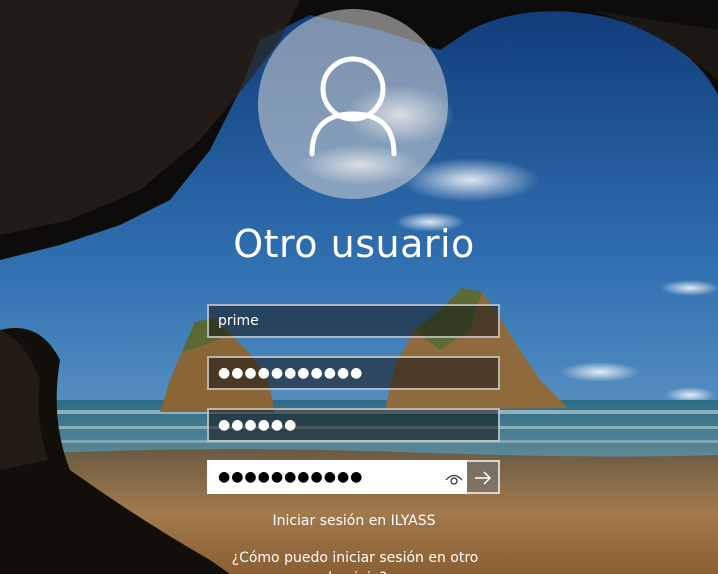 The image size is (718, 574). What do you see at coordinates (354, 244) in the screenshot?
I see `user-name-heading: Otro usuario` at bounding box center [354, 244].